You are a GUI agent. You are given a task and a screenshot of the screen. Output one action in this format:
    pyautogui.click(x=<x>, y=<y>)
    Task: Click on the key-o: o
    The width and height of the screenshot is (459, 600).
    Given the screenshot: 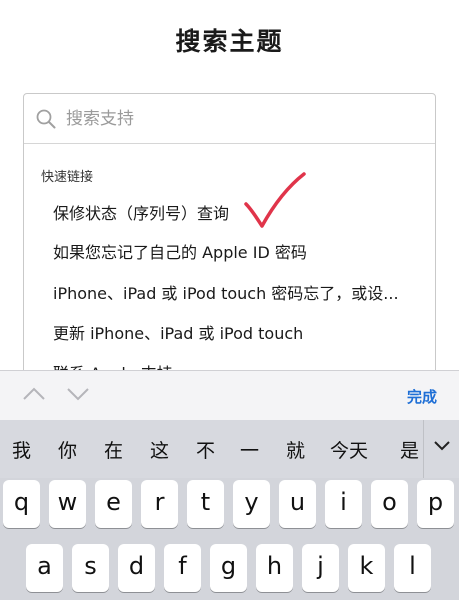 What is the action you would take?
    pyautogui.click(x=389, y=504)
    